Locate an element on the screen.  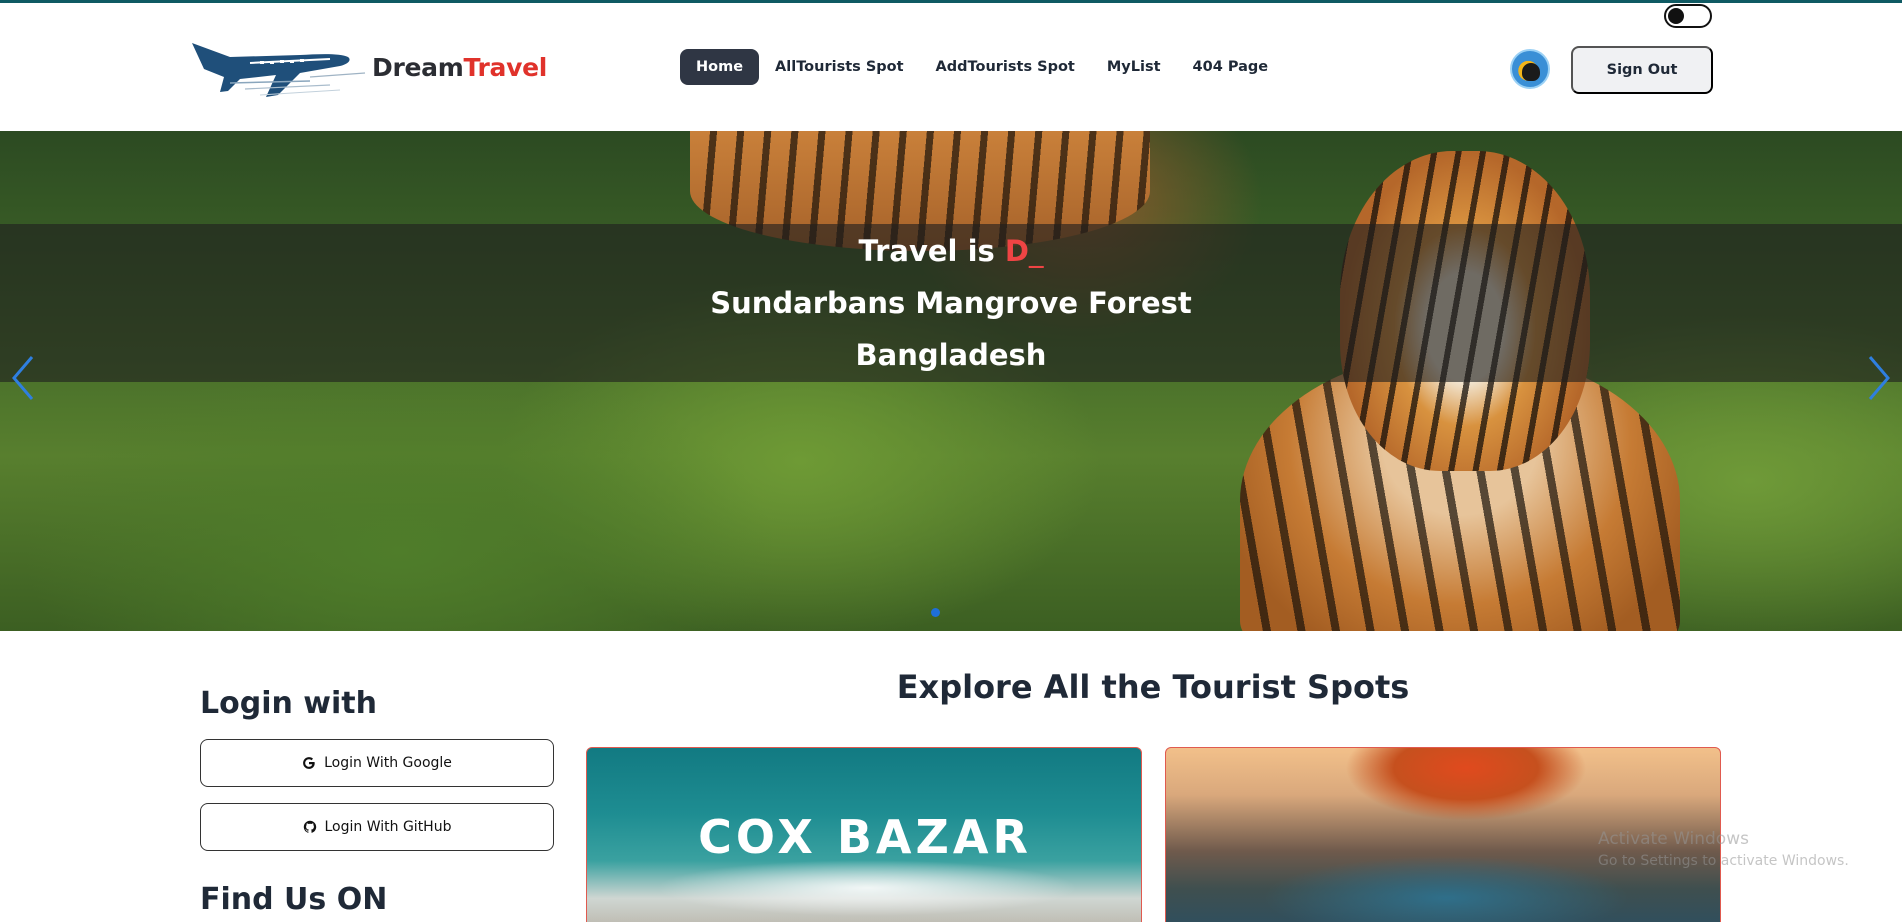
brand-name-part2: Travel is located at coordinates (505, 67).